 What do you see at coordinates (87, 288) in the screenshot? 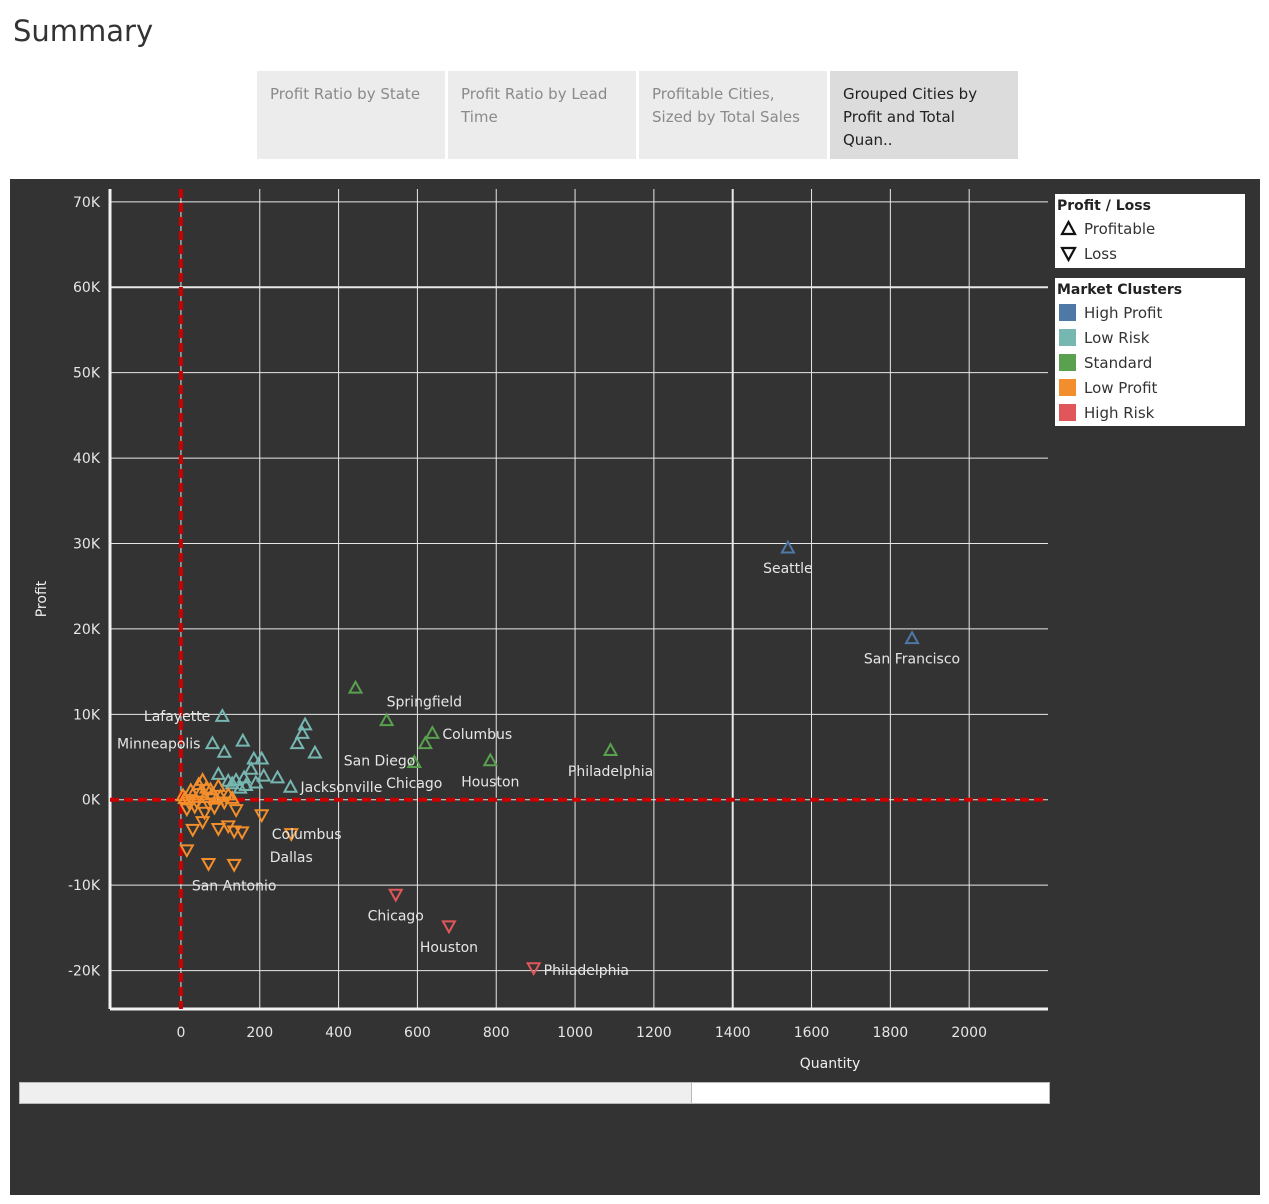
I see `y-tick-label: 60K` at bounding box center [87, 288].